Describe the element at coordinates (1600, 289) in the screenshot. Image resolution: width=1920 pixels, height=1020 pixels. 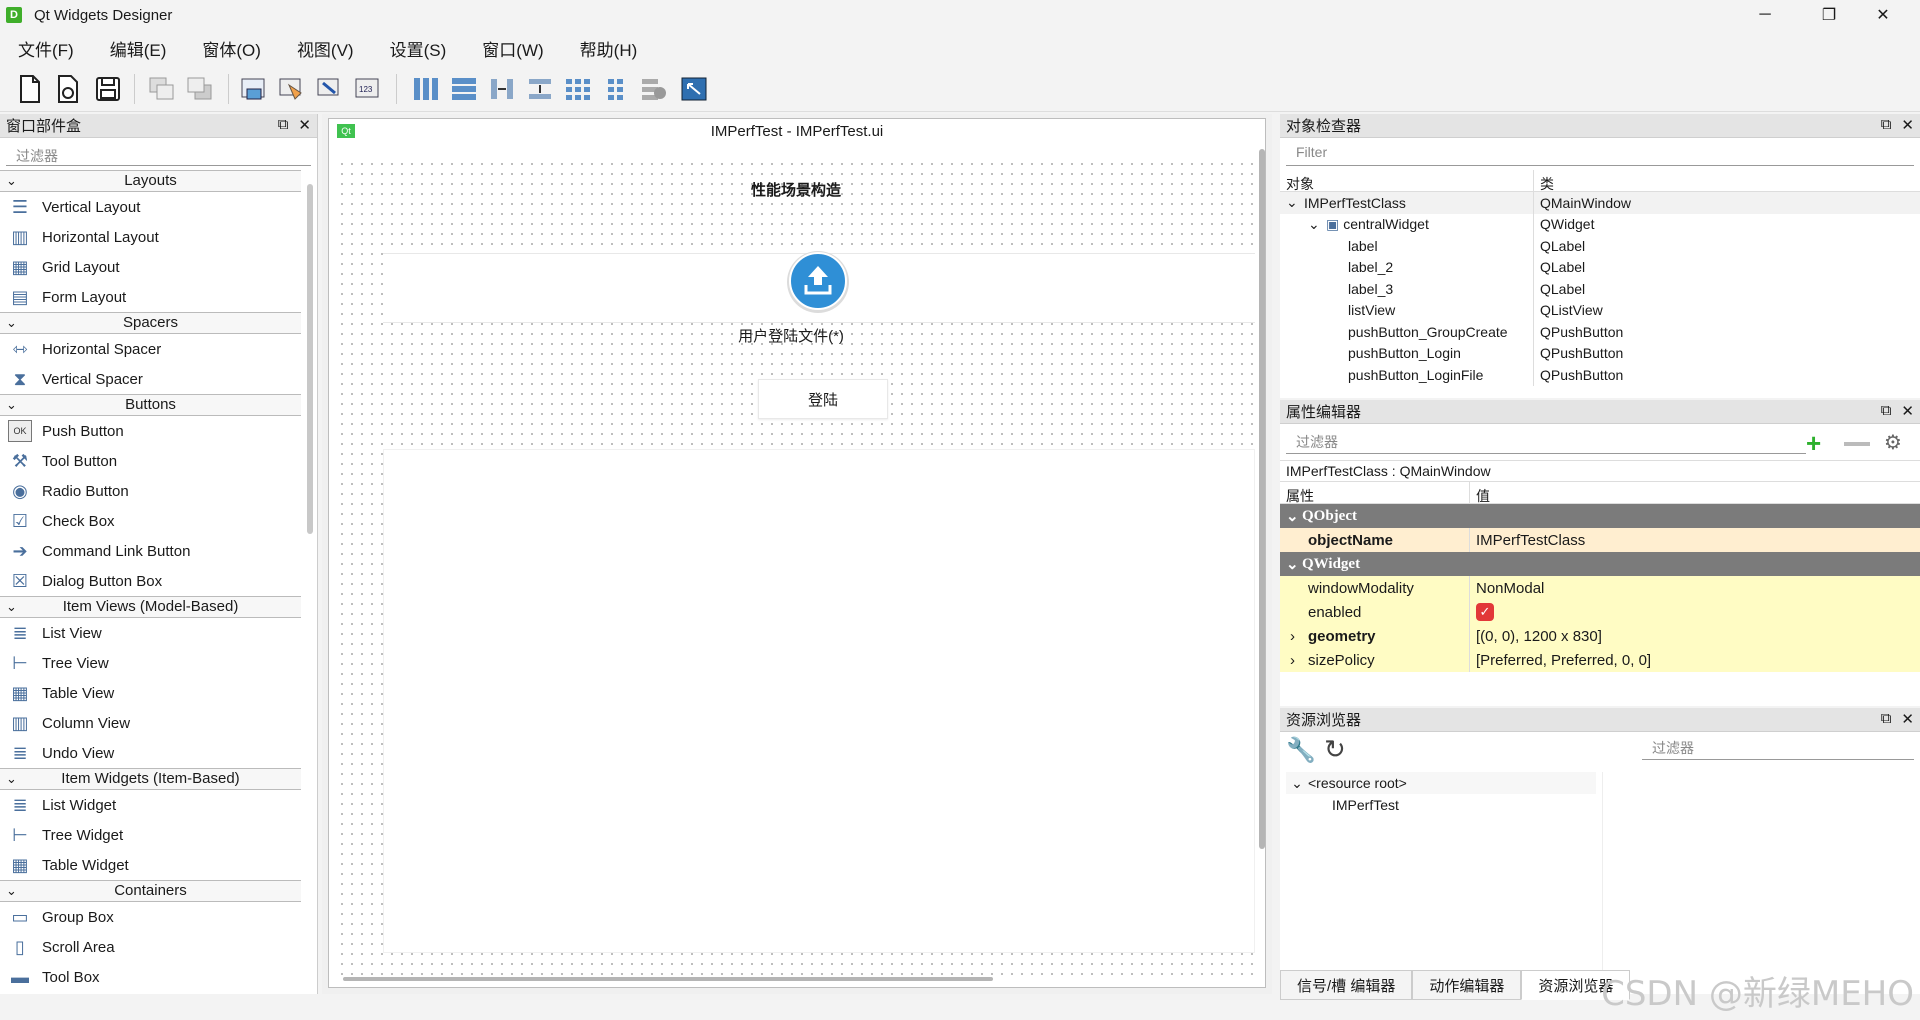
I see `object-row: label_3 QLabel` at that location.